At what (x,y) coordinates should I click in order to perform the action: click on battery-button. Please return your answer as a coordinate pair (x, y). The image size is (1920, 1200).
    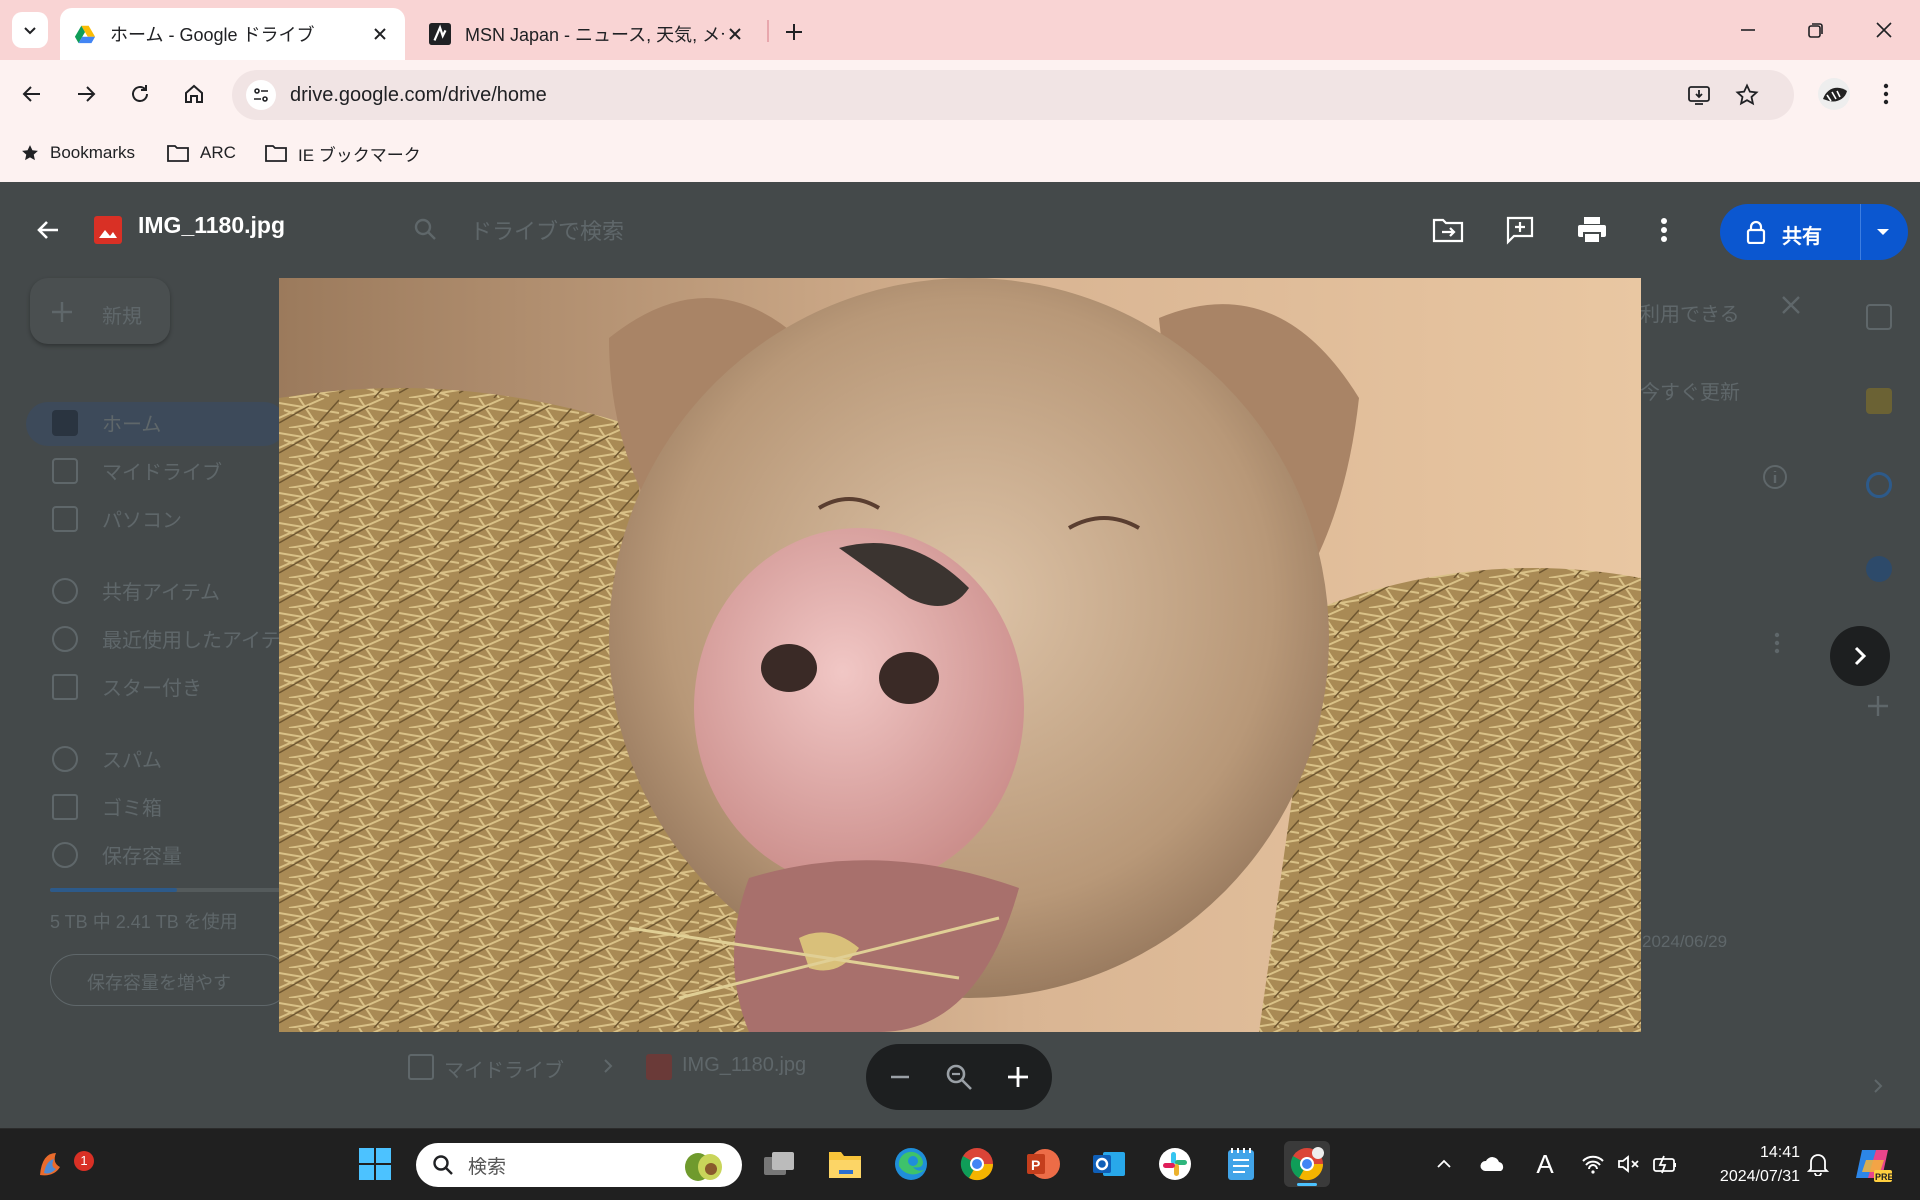
    Looking at the image, I should click on (1665, 1164).